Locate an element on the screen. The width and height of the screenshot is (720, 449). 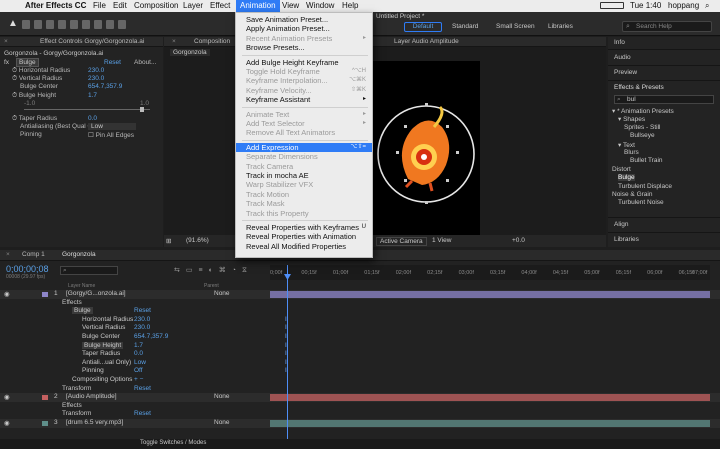
effects-search-field: ⌕ bul is located at coordinates (664, 99).